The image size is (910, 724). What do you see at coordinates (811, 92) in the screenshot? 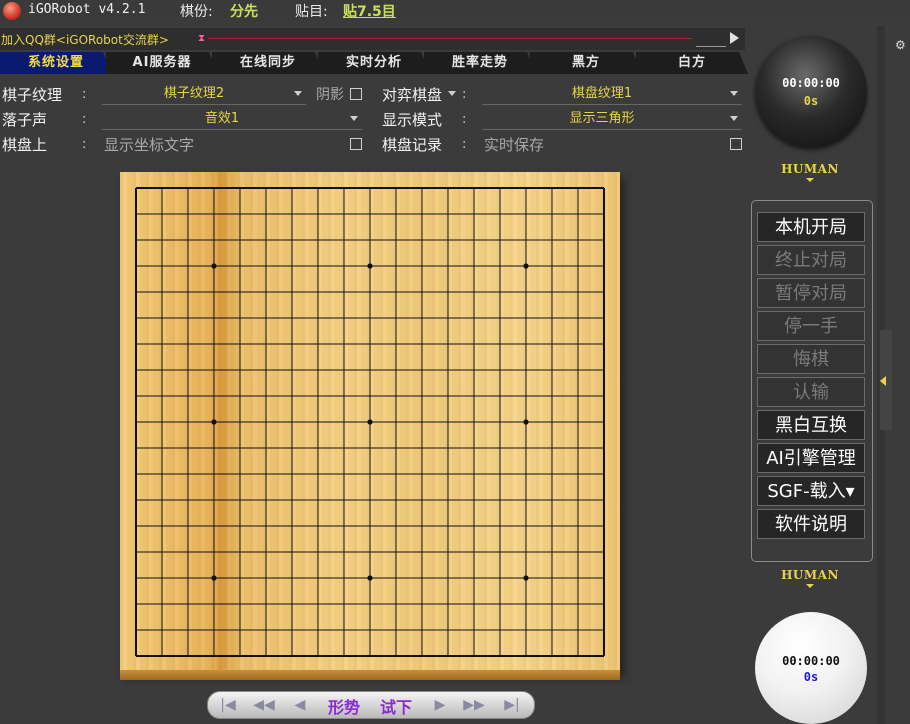
I see `black-player-clock: 00:00:00 0s` at bounding box center [811, 92].